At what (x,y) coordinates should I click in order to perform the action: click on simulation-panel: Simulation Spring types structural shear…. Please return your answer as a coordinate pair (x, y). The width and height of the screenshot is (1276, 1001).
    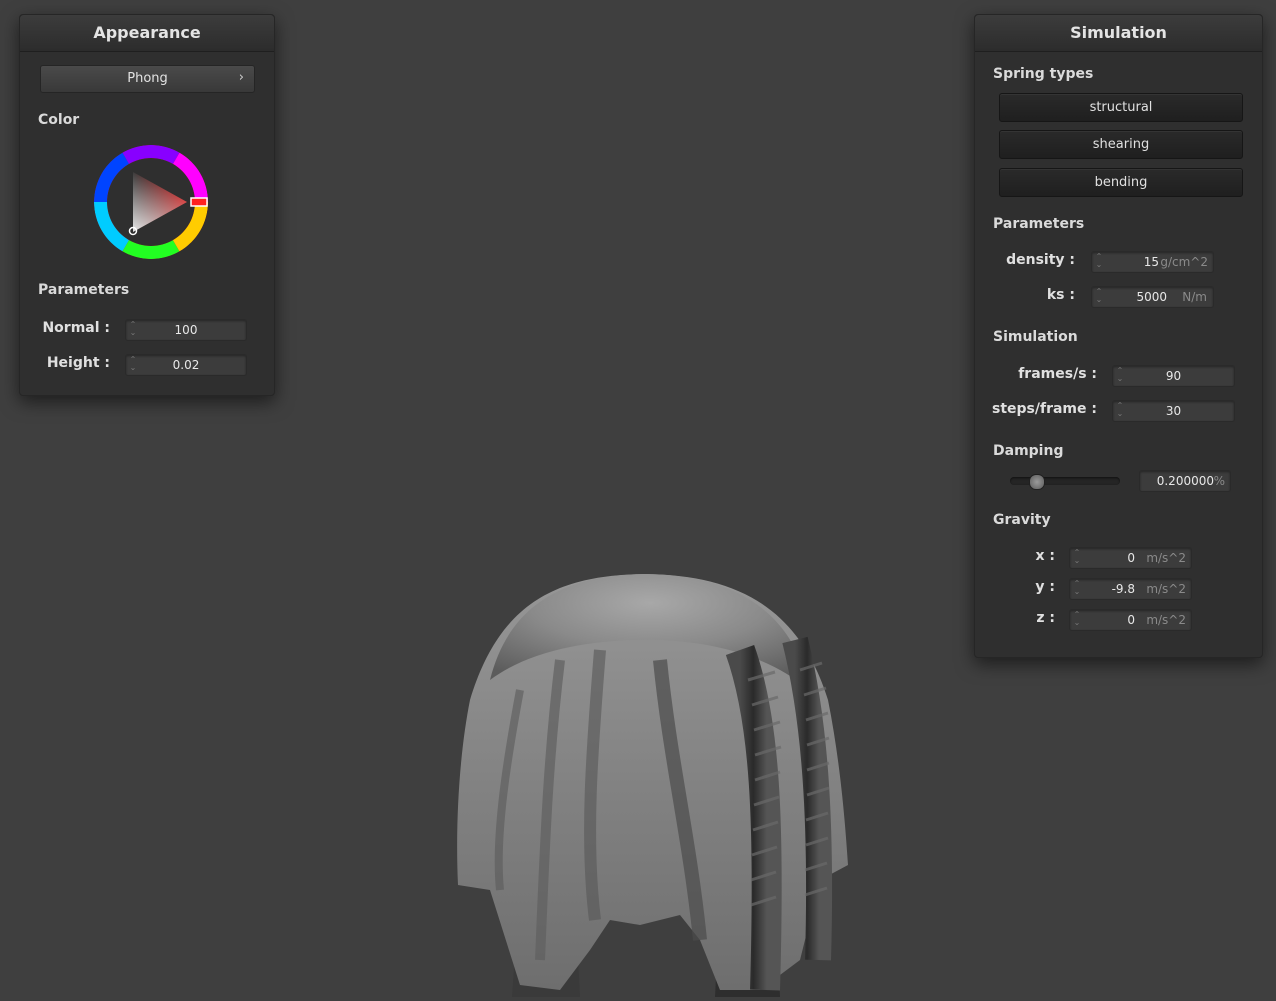
    Looking at the image, I should click on (1118, 336).